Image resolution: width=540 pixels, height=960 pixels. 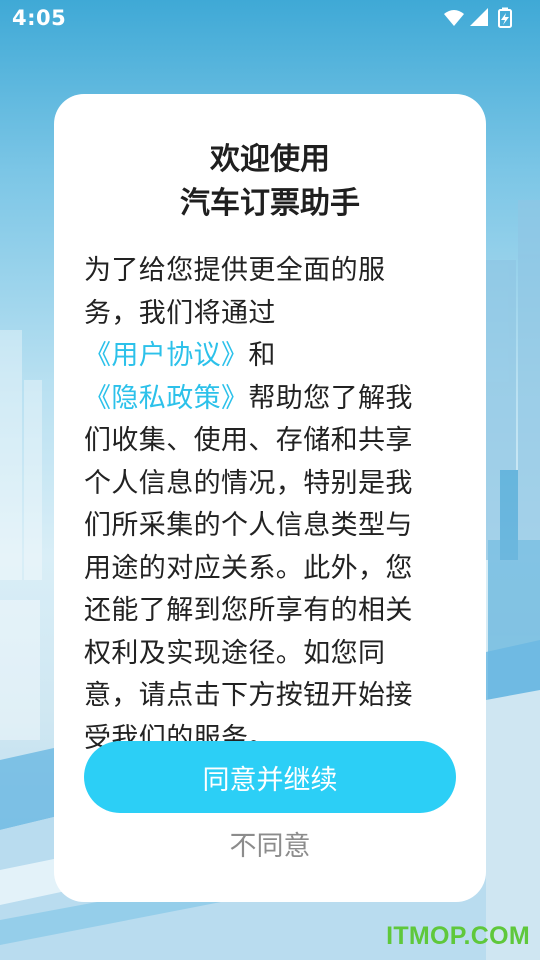 I want to click on user-agreement-link: 《用户协议》, so click(x=166, y=355).